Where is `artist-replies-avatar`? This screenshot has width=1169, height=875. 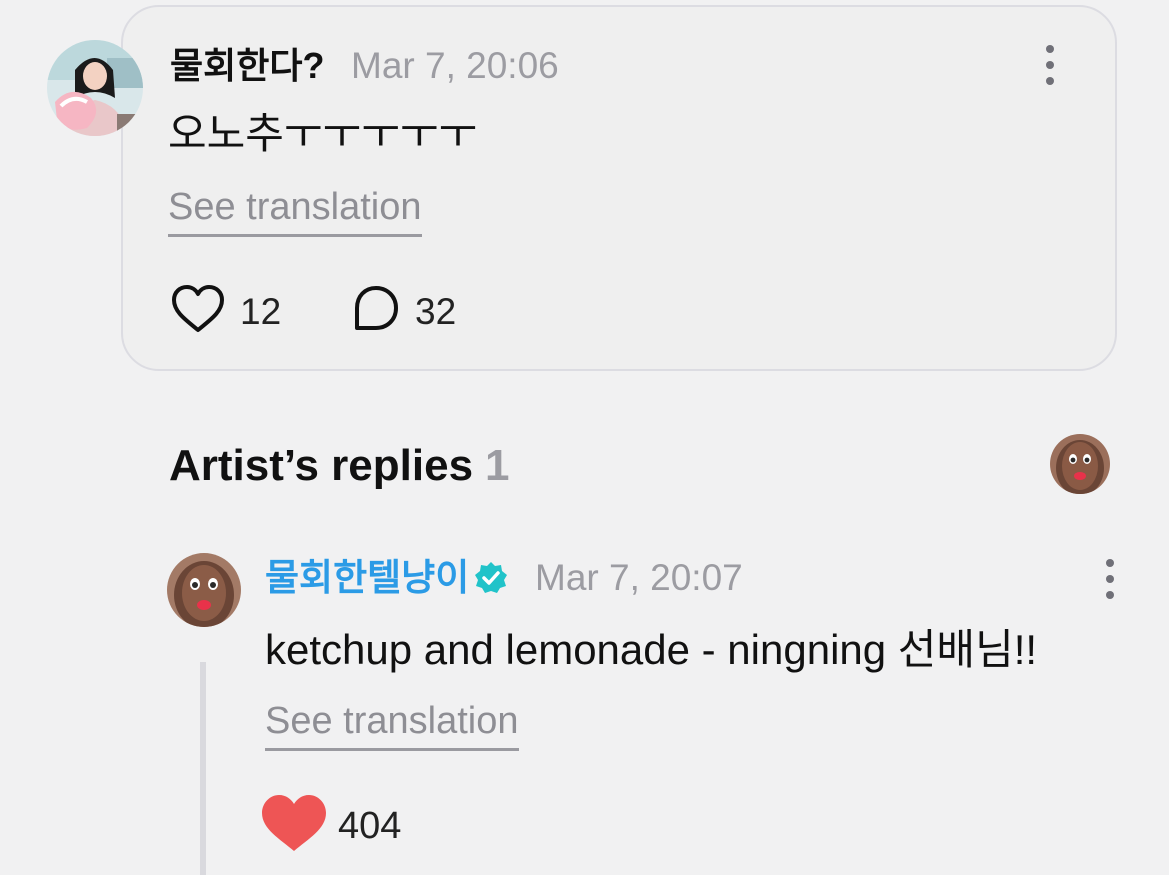 artist-replies-avatar is located at coordinates (1080, 464).